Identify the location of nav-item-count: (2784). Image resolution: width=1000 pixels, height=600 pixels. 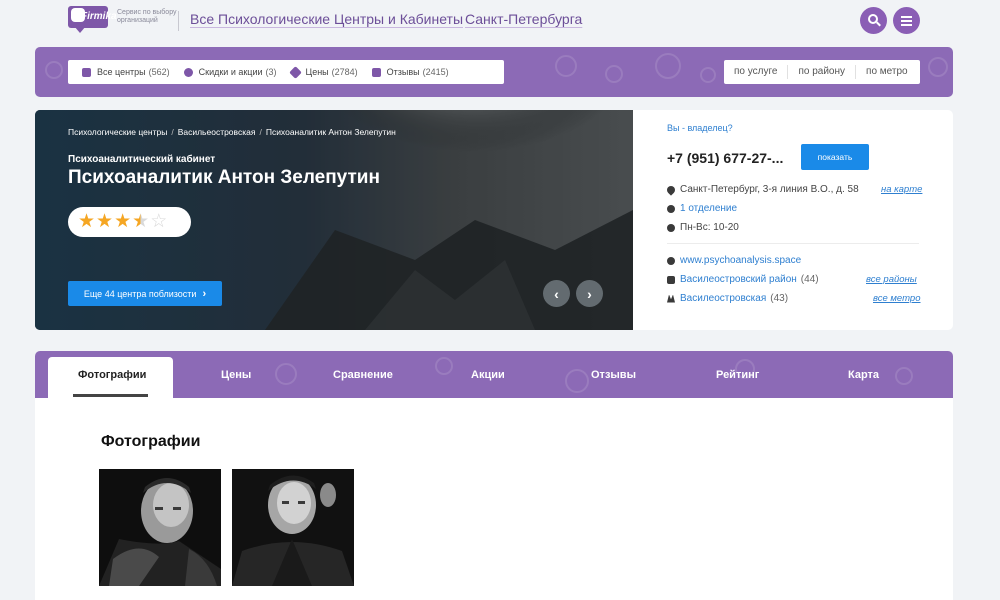
(344, 72).